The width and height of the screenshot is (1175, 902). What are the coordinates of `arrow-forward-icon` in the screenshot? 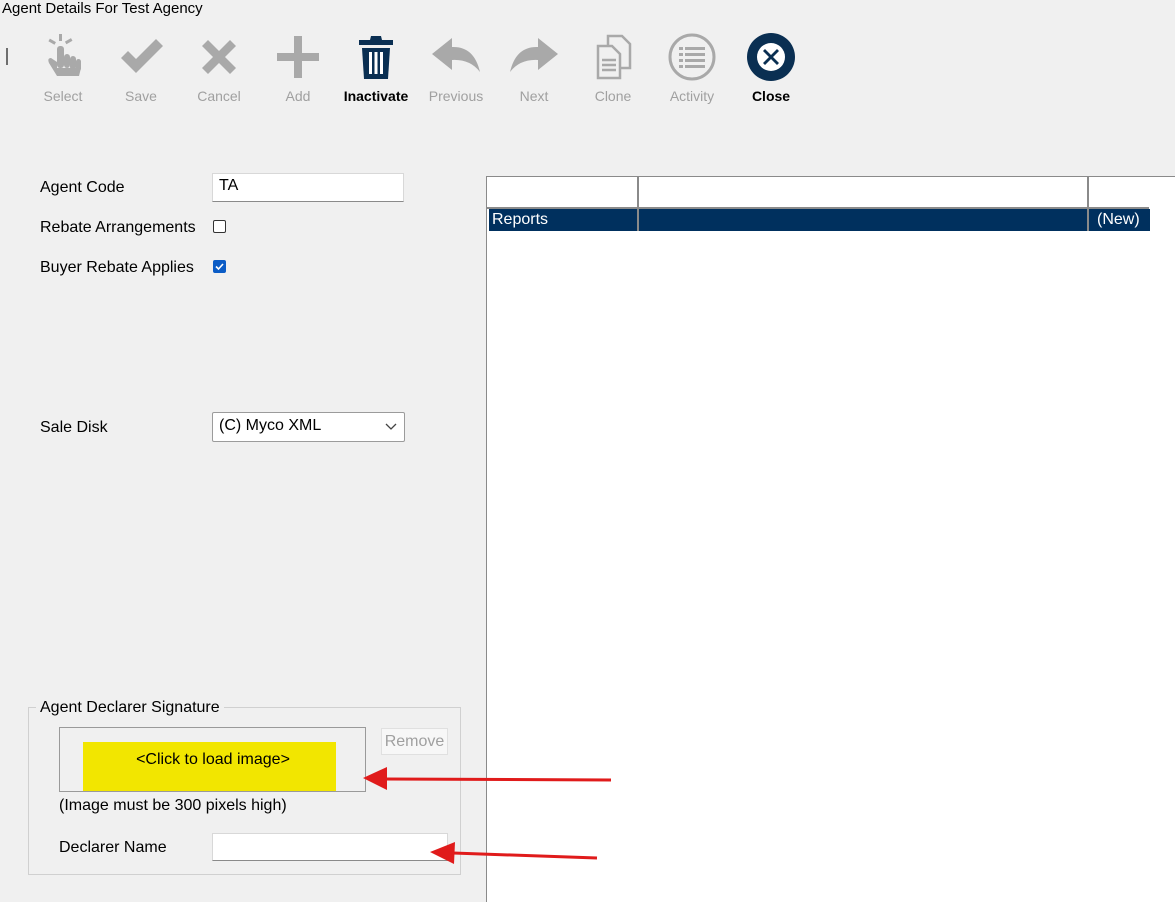 It's located at (534, 57).